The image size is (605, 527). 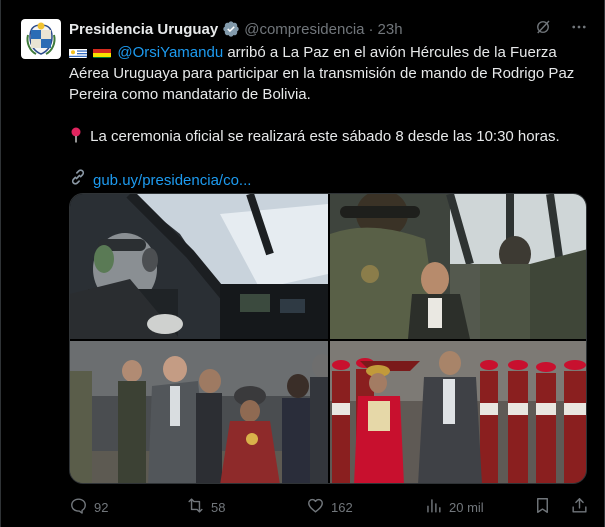 What do you see at coordinates (78, 180) in the screenshot?
I see `link-icon` at bounding box center [78, 180].